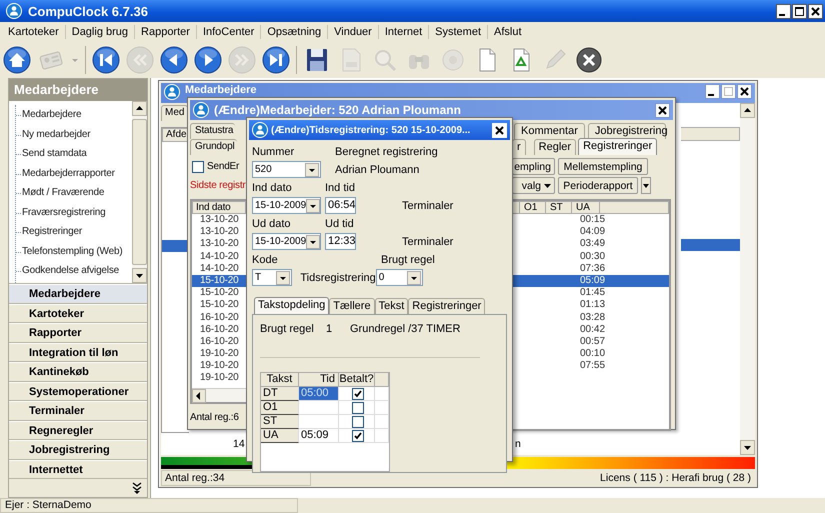  I want to click on employee-name: Adrian Ploumann, so click(377, 170).